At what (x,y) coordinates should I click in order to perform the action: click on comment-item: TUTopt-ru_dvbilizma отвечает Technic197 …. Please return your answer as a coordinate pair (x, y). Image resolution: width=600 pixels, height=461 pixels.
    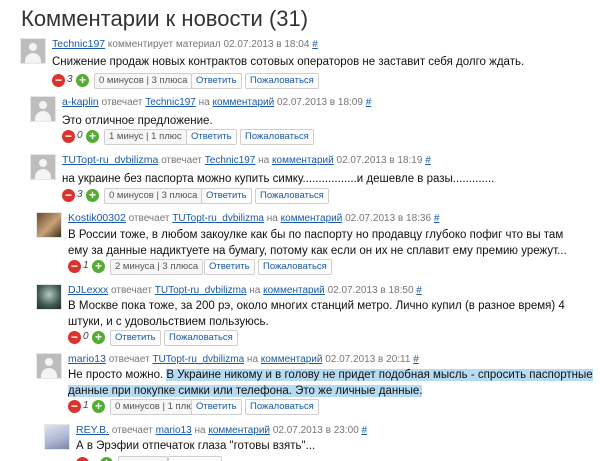
    Looking at the image, I should click on (315, 179).